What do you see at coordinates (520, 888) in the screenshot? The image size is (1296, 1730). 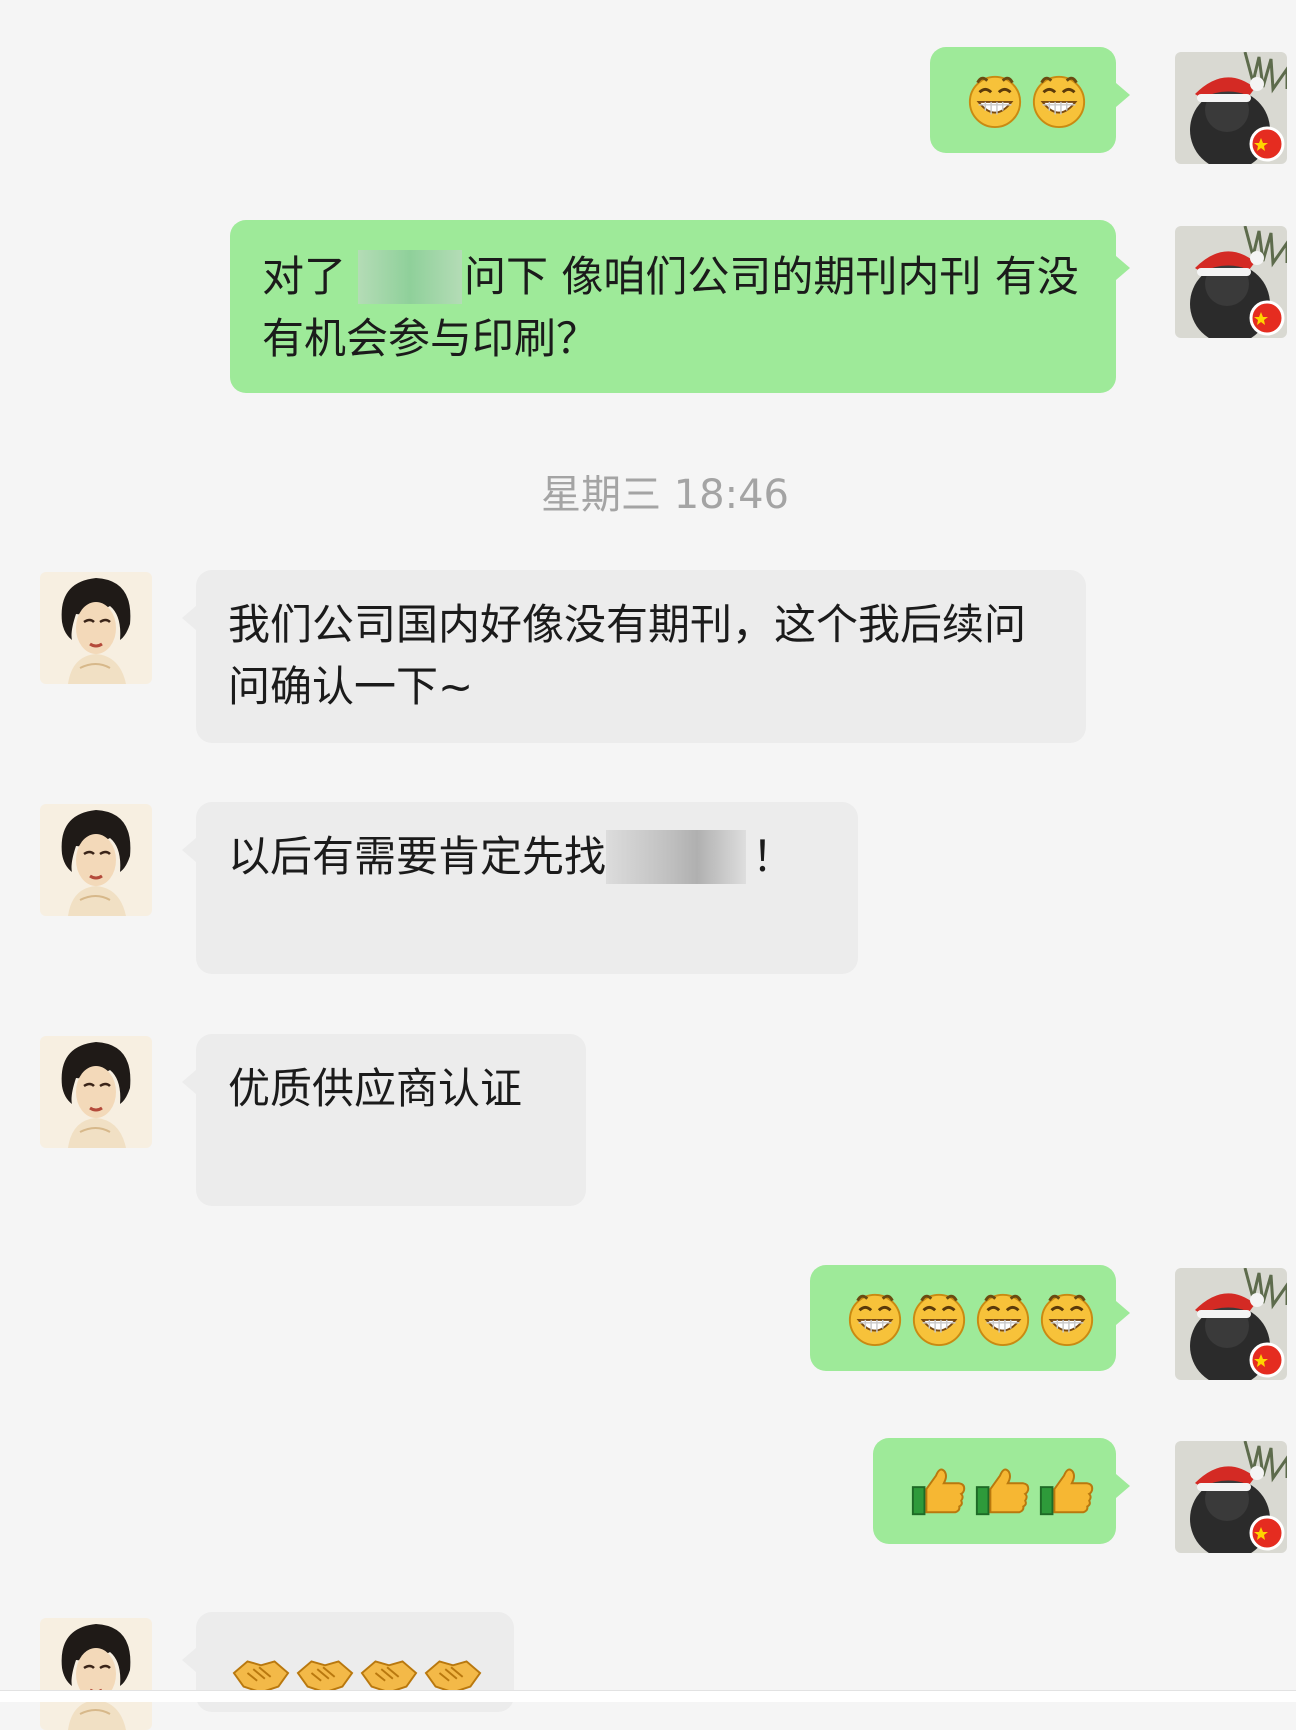 I see `message-bubble-incoming: 以后有需要肯定先找 ！` at bounding box center [520, 888].